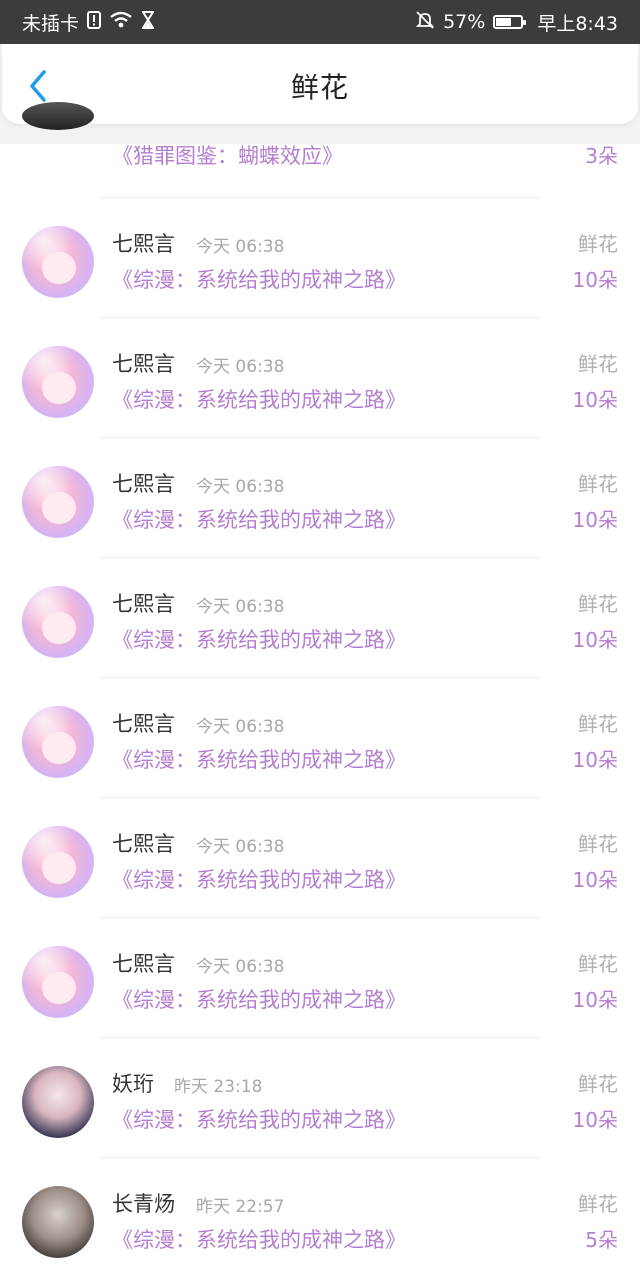 This screenshot has width=640, height=1280. Describe the element at coordinates (121, 22) in the screenshot. I see `wifi-icon` at that location.